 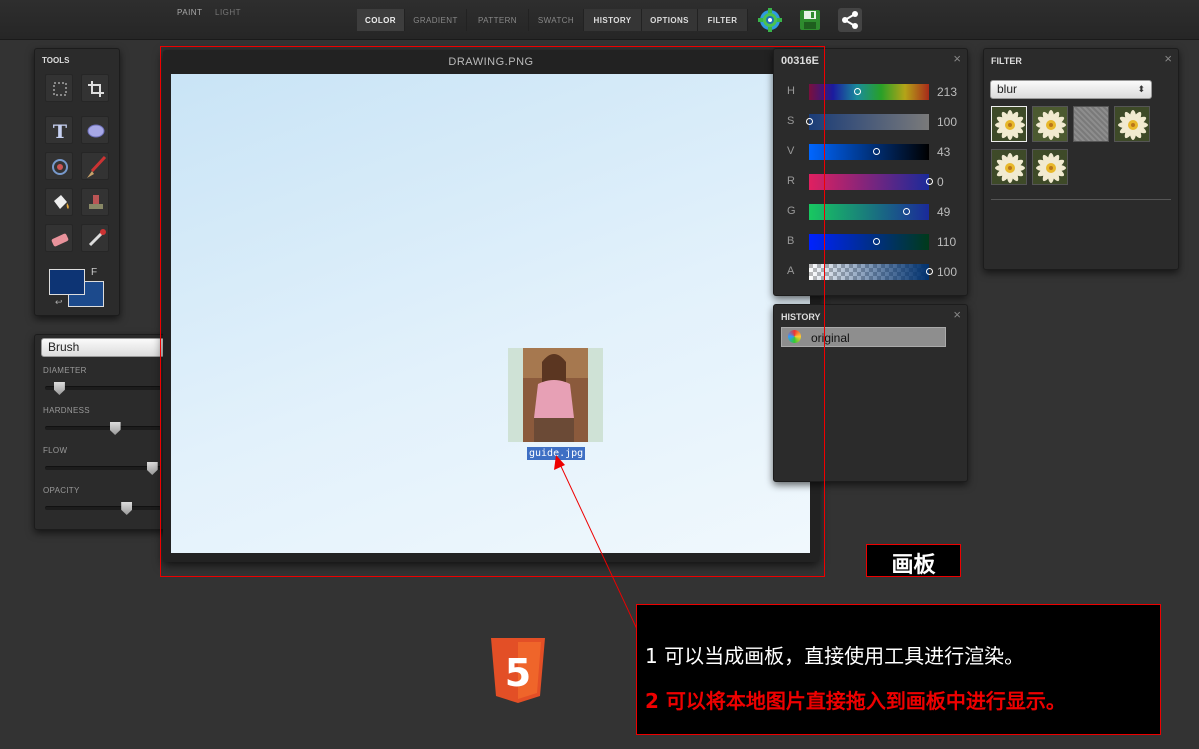 I want to click on annotation-line-1: 1 可以当成画板，直接使用工具进行渲染。, so click(x=835, y=656).